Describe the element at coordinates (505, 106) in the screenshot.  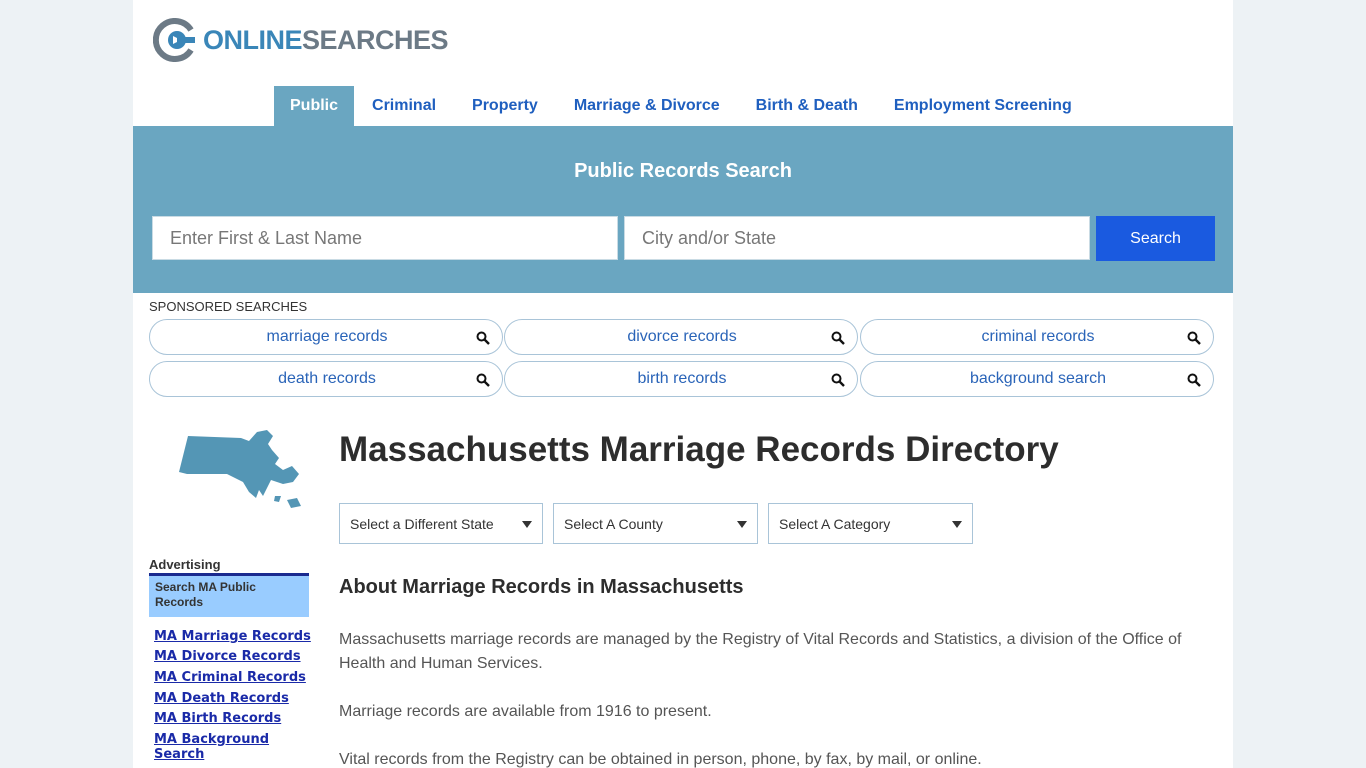
I see `nav-property: Property` at that location.